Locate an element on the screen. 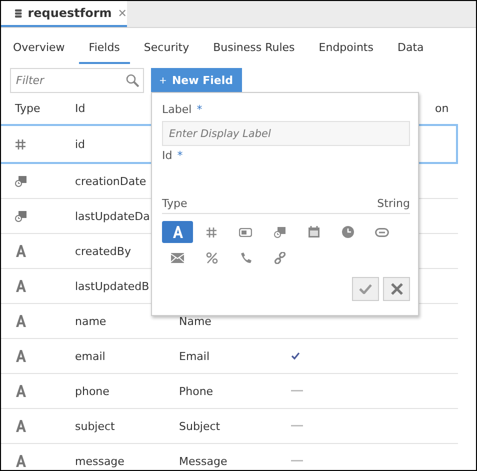 The height and width of the screenshot is (471, 477). table-cell: Email is located at coordinates (194, 356).